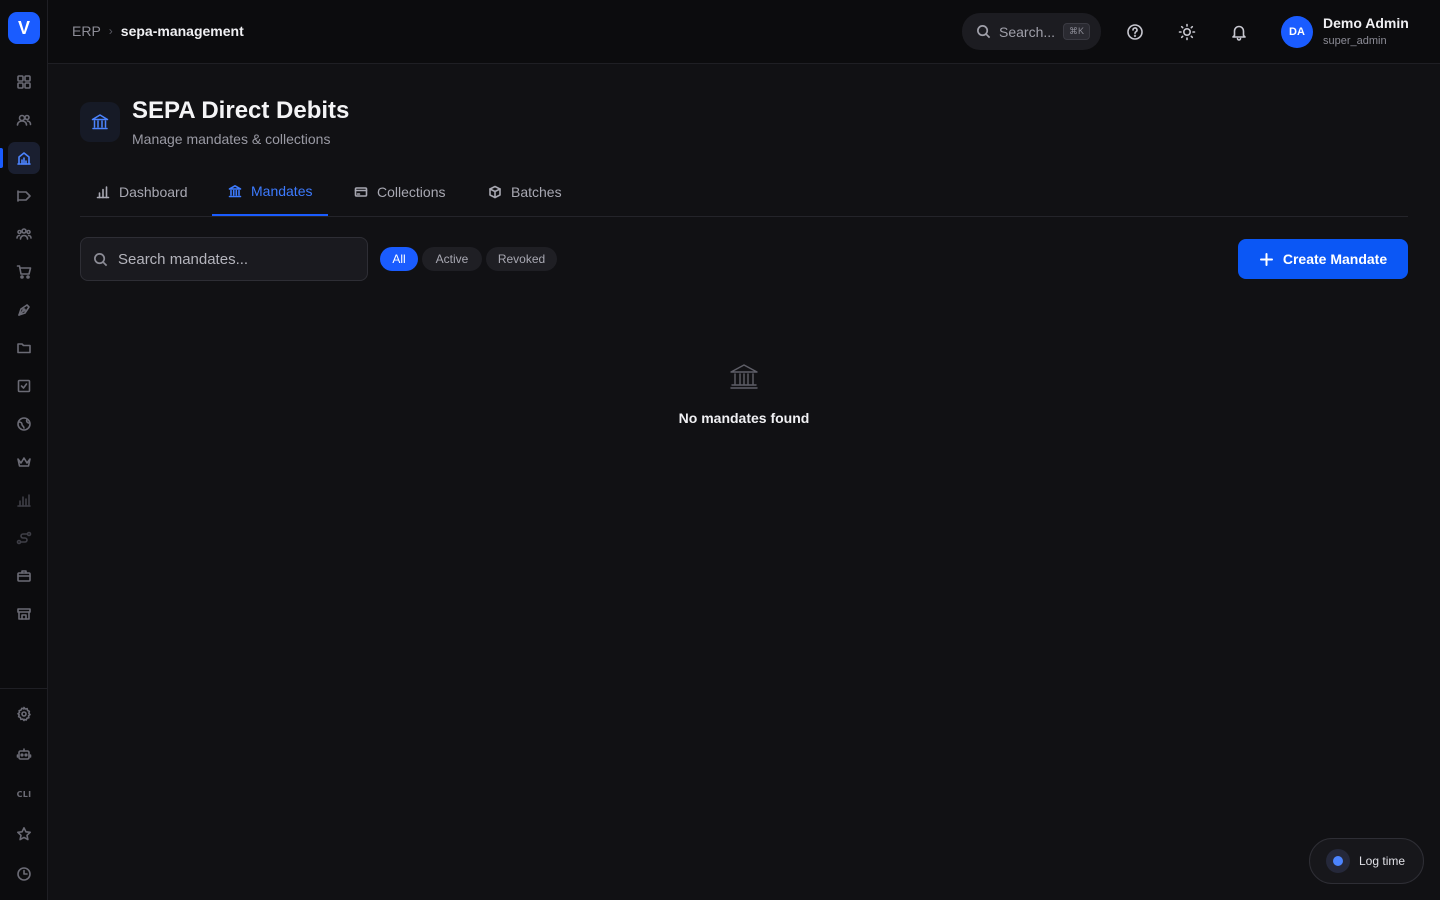 Image resolution: width=1440 pixels, height=900 pixels. I want to click on page-subtitle: Manage mandates & collections, so click(231, 139).